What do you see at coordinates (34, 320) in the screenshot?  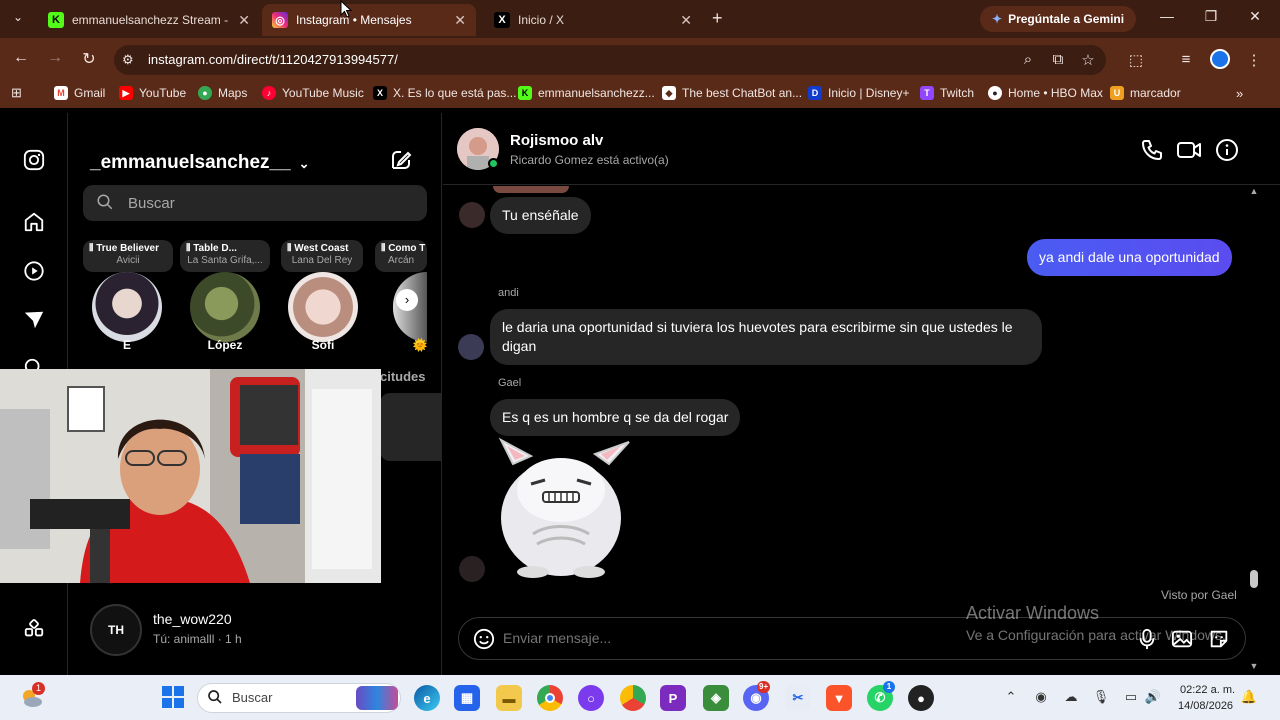 I see `messages-icon` at bounding box center [34, 320].